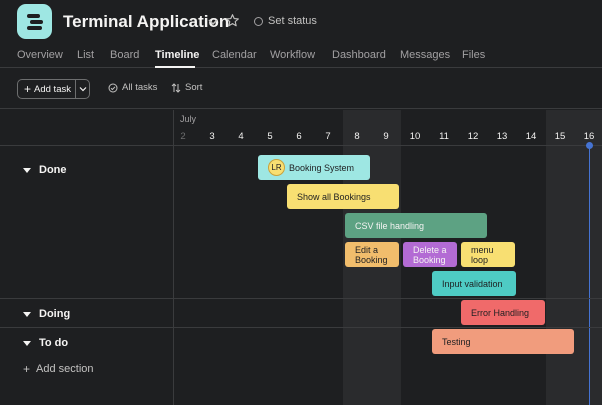  Describe the element at coordinates (292, 21) in the screenshot. I see `set-status-label: Set status` at that location.